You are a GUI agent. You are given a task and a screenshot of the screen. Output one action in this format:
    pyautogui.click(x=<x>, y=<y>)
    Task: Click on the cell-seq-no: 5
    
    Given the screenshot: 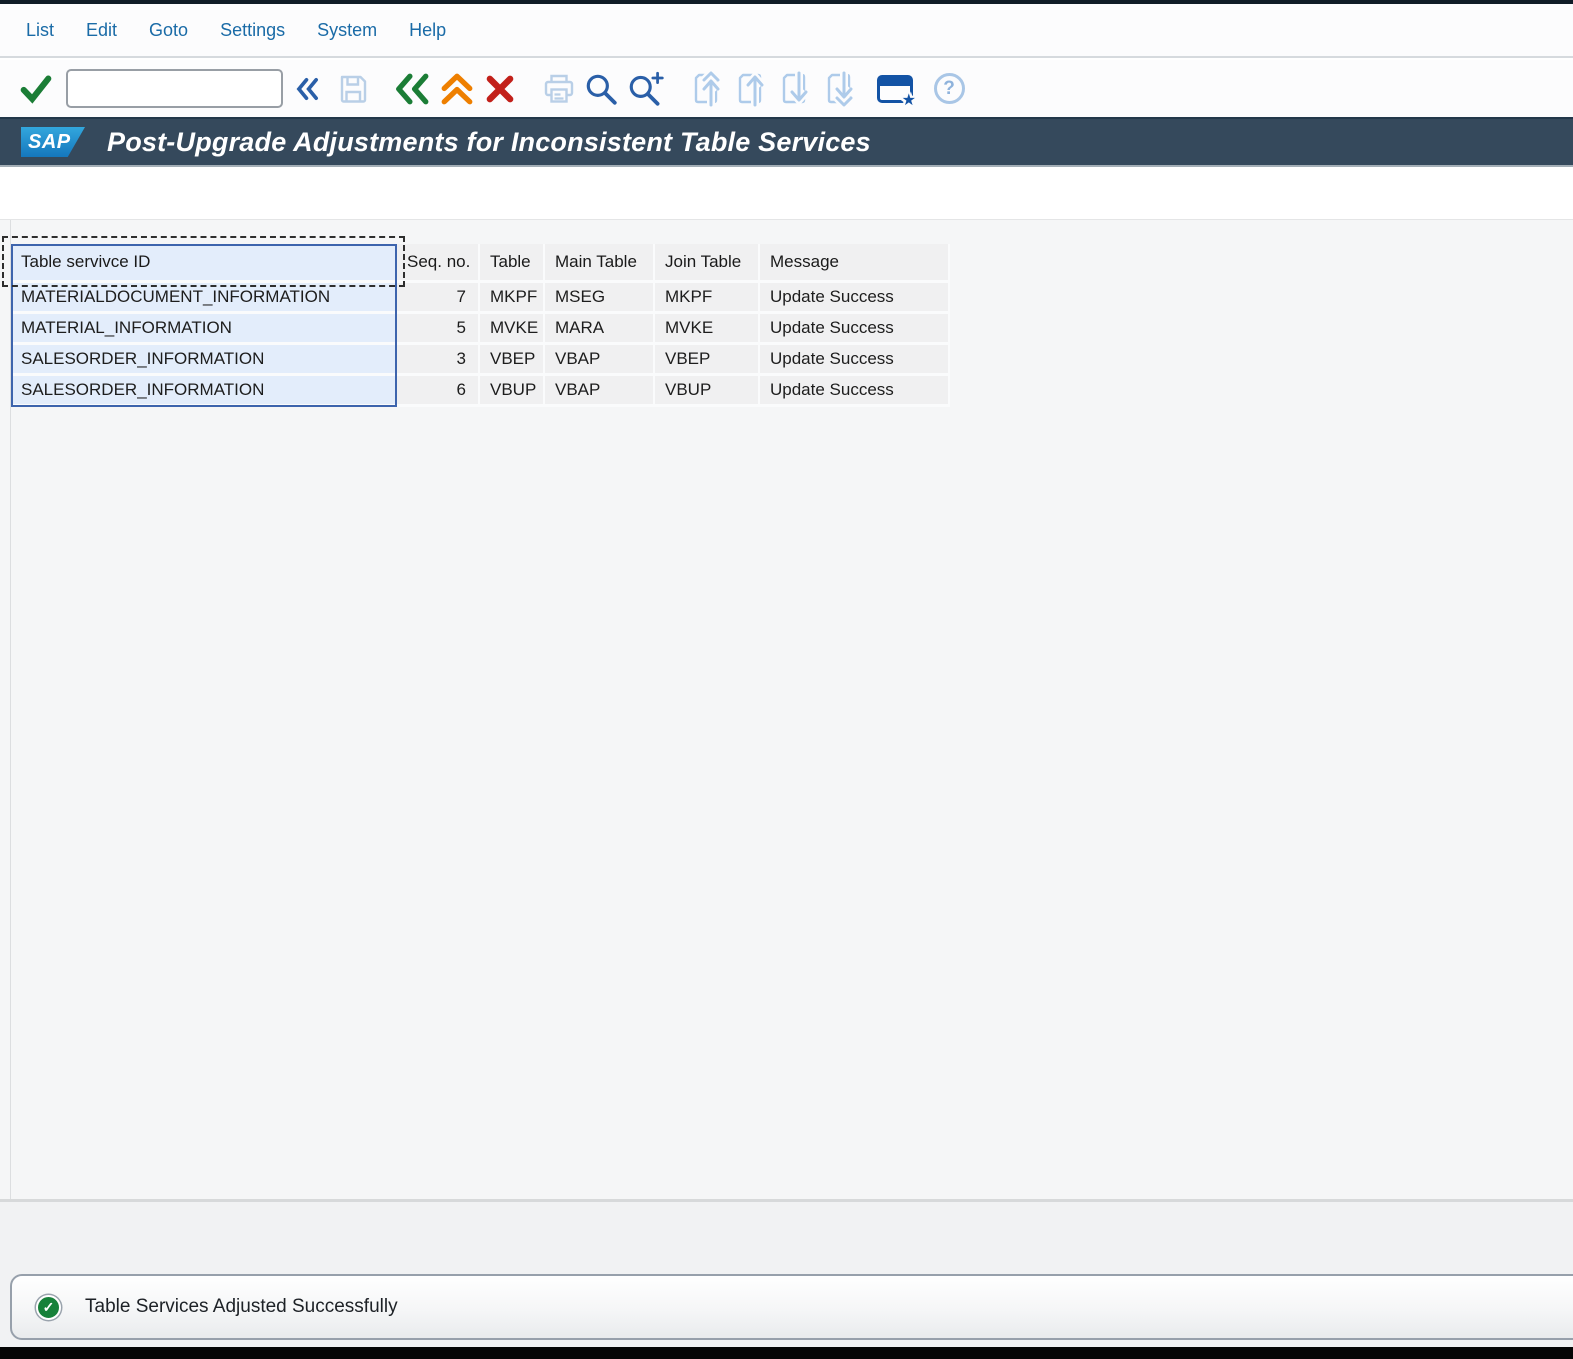 What is the action you would take?
    pyautogui.click(x=438, y=329)
    